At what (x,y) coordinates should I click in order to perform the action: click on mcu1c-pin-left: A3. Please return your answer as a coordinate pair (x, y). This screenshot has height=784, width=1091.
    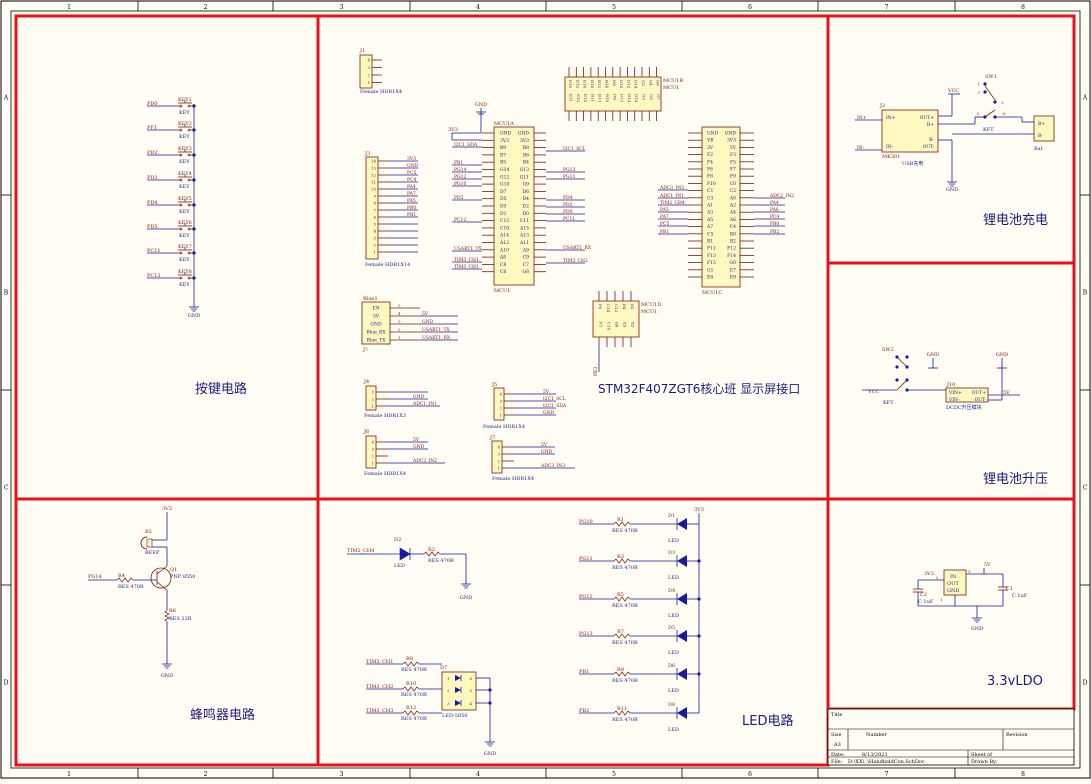
    Looking at the image, I should click on (709, 213).